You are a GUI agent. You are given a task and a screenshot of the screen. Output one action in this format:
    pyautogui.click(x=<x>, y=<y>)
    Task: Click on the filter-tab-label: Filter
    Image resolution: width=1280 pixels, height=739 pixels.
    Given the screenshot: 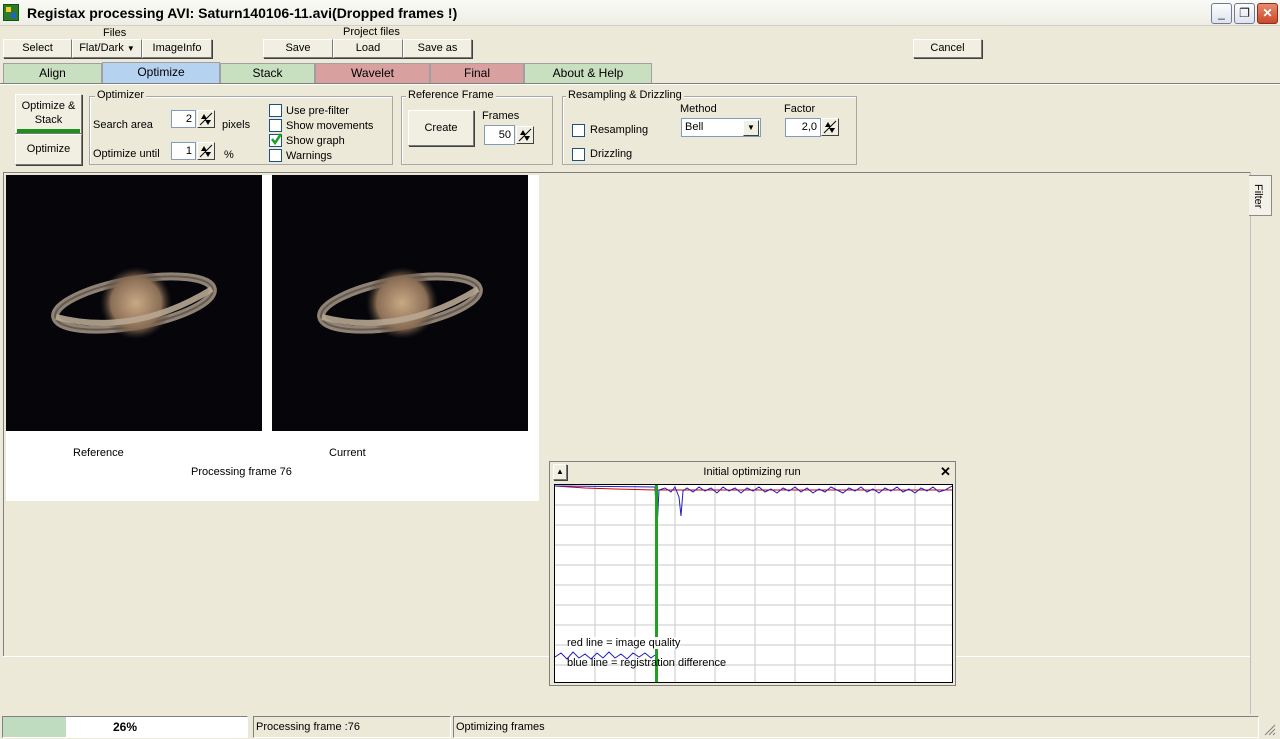 What is the action you would take?
    pyautogui.click(x=1258, y=196)
    